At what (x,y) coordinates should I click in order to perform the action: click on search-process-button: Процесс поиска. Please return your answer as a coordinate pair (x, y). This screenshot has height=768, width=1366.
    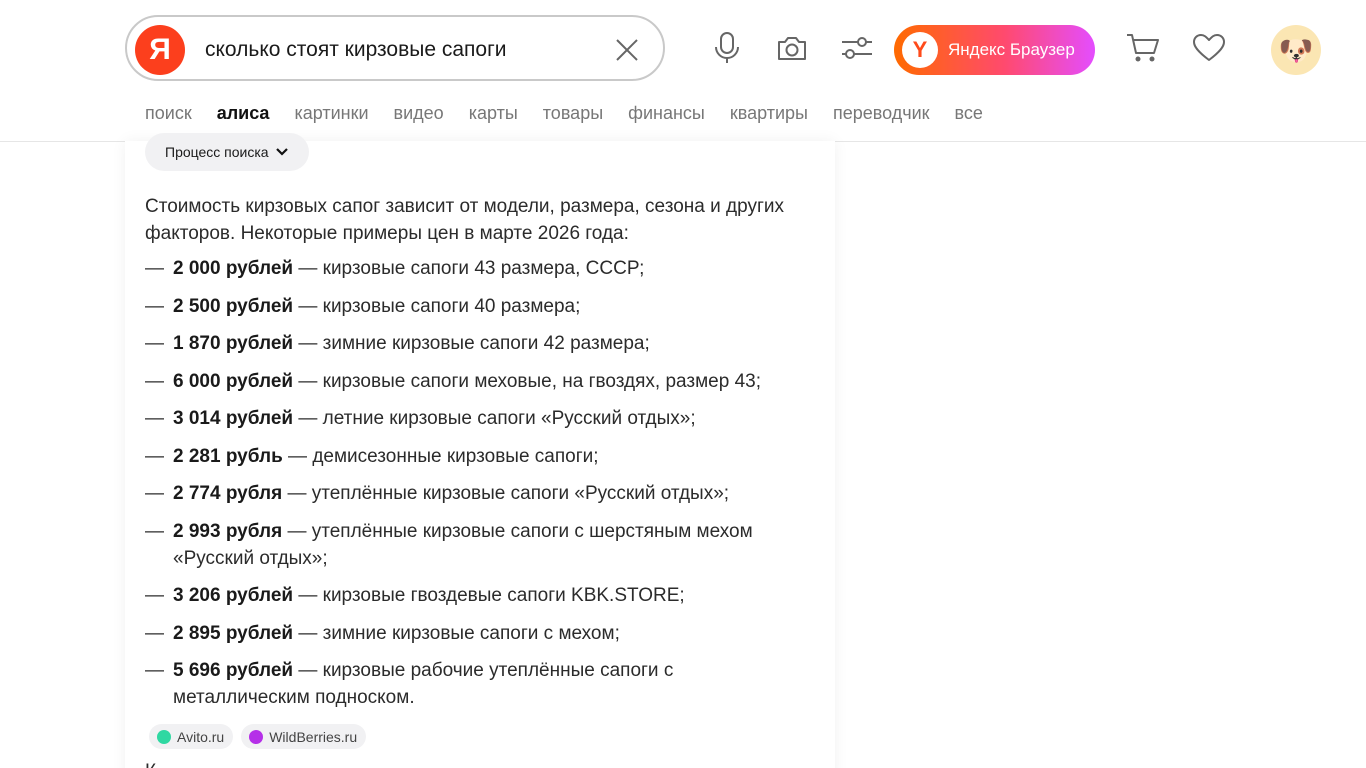
    Looking at the image, I should click on (227, 152).